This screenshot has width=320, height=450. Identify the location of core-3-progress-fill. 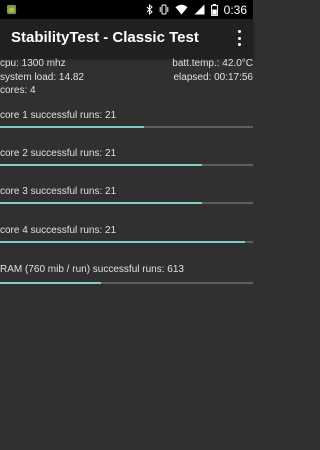
(101, 203).